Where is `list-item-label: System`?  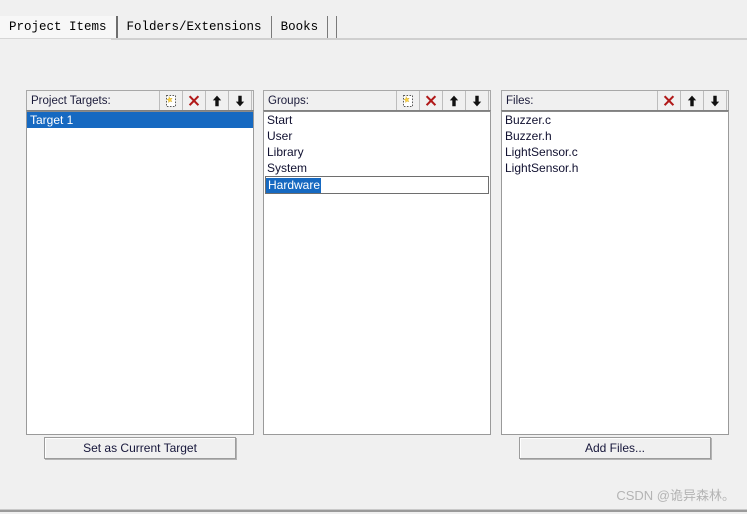
list-item-label: System is located at coordinates (287, 168).